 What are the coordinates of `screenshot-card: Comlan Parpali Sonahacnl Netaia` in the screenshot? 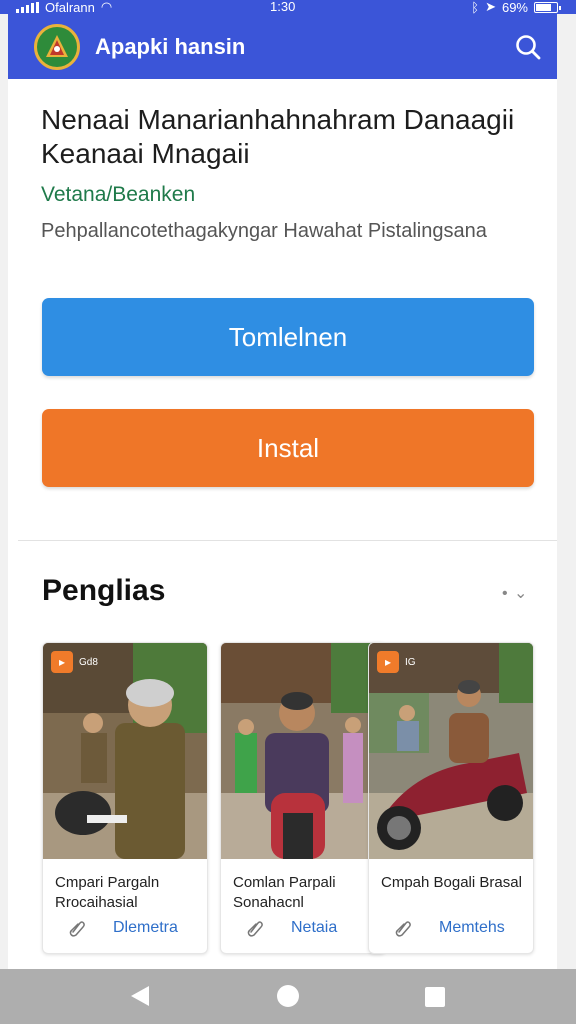 It's located at (303, 798).